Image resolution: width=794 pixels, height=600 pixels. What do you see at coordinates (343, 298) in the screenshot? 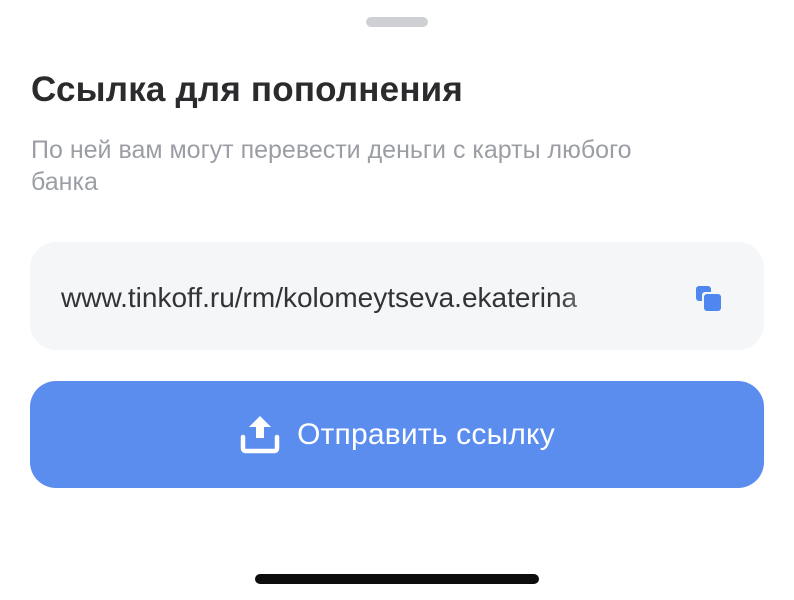
I see `payment-link-text: www.tinkoff.ru/rm/kolomeytseva.ekaterina` at bounding box center [343, 298].